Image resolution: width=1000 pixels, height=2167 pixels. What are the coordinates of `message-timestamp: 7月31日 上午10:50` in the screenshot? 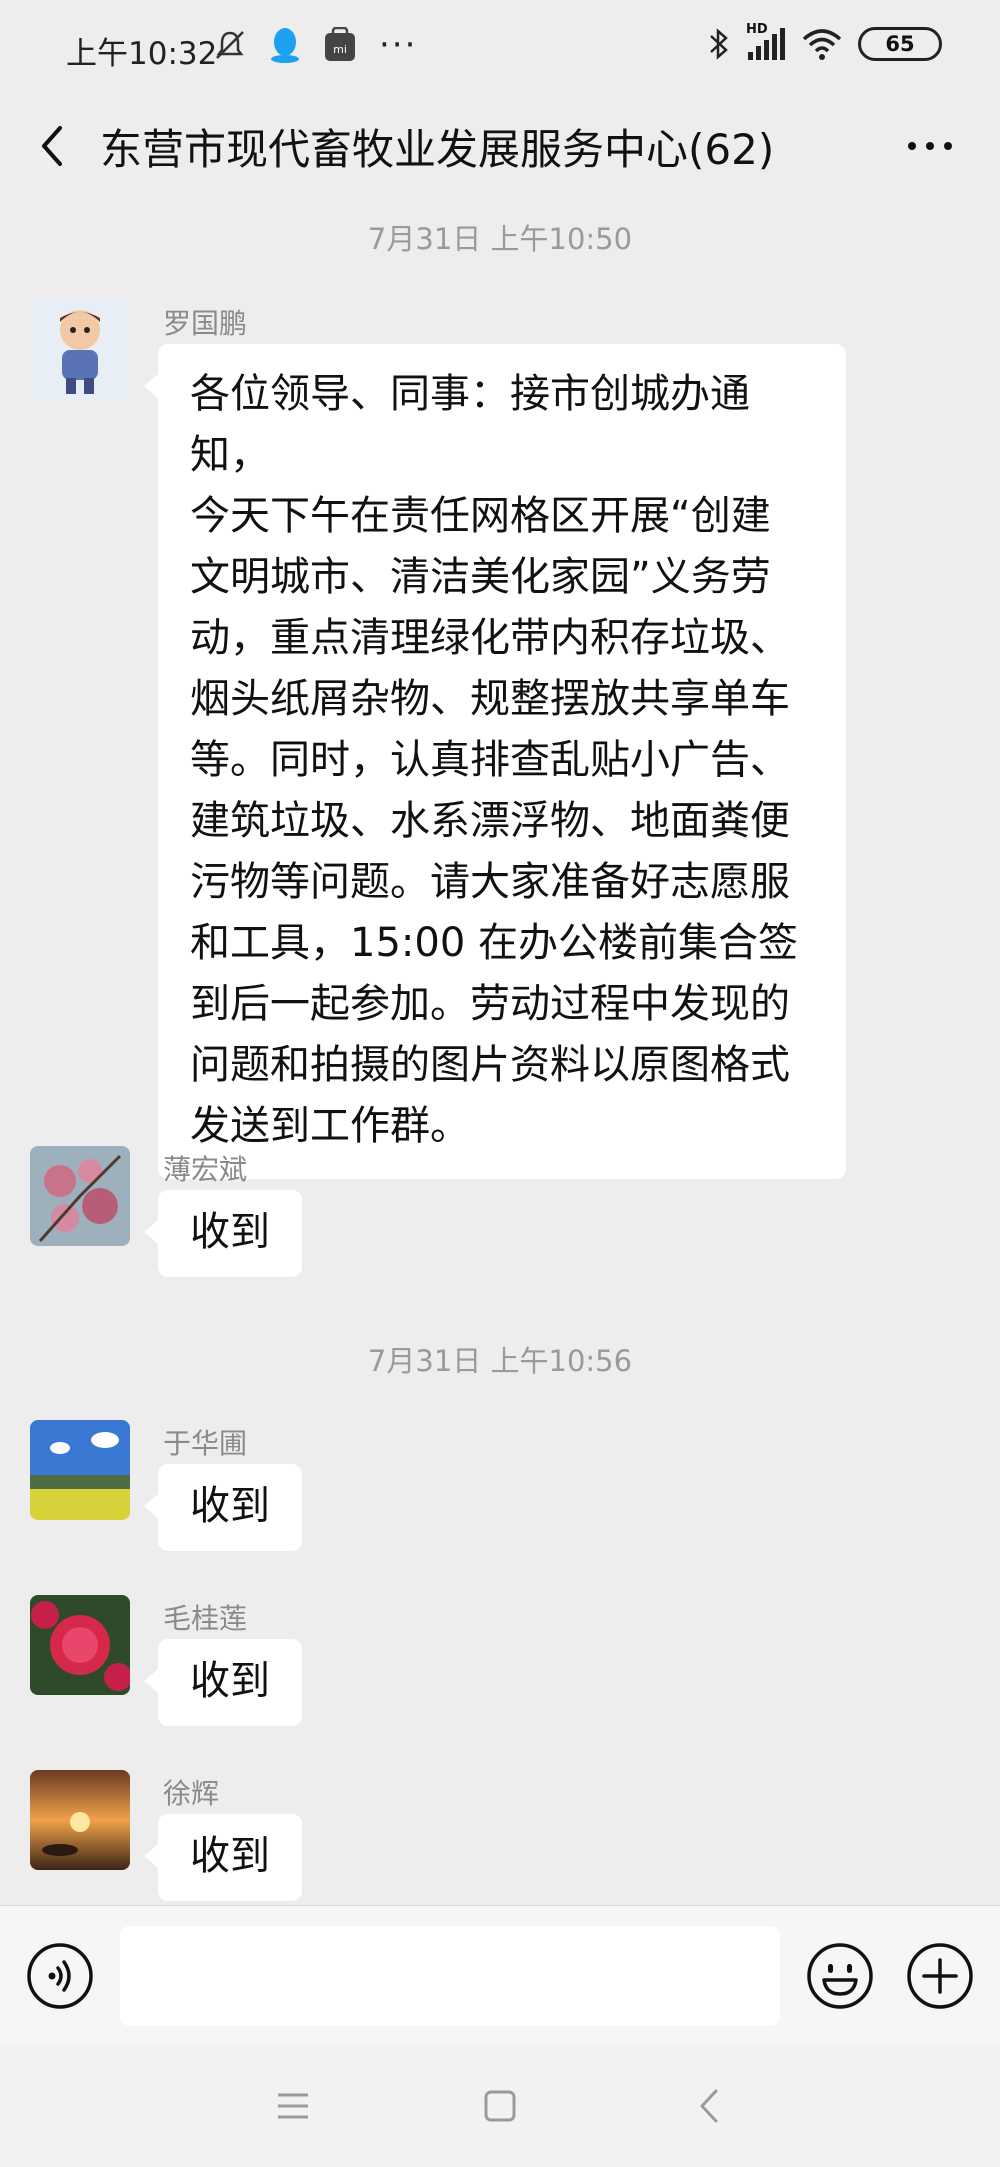 It's located at (500, 239).